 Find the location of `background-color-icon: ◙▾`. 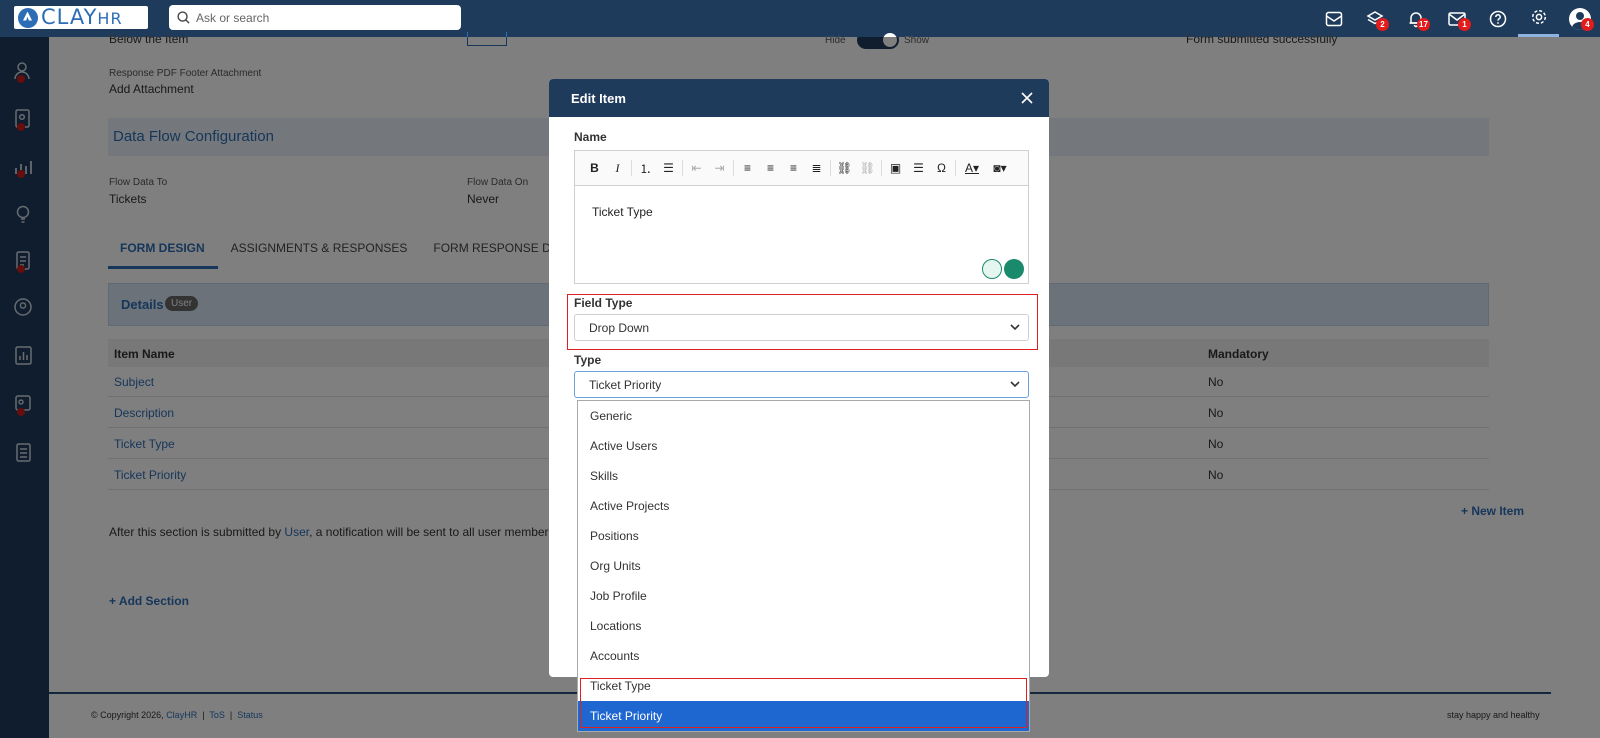

background-color-icon: ◙▾ is located at coordinates (1000, 168).